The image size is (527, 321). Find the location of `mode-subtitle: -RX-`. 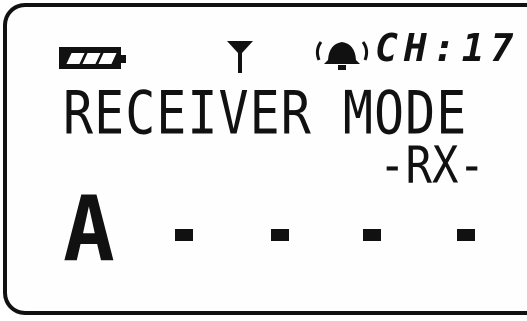

mode-subtitle: -RX- is located at coordinates (432, 166).